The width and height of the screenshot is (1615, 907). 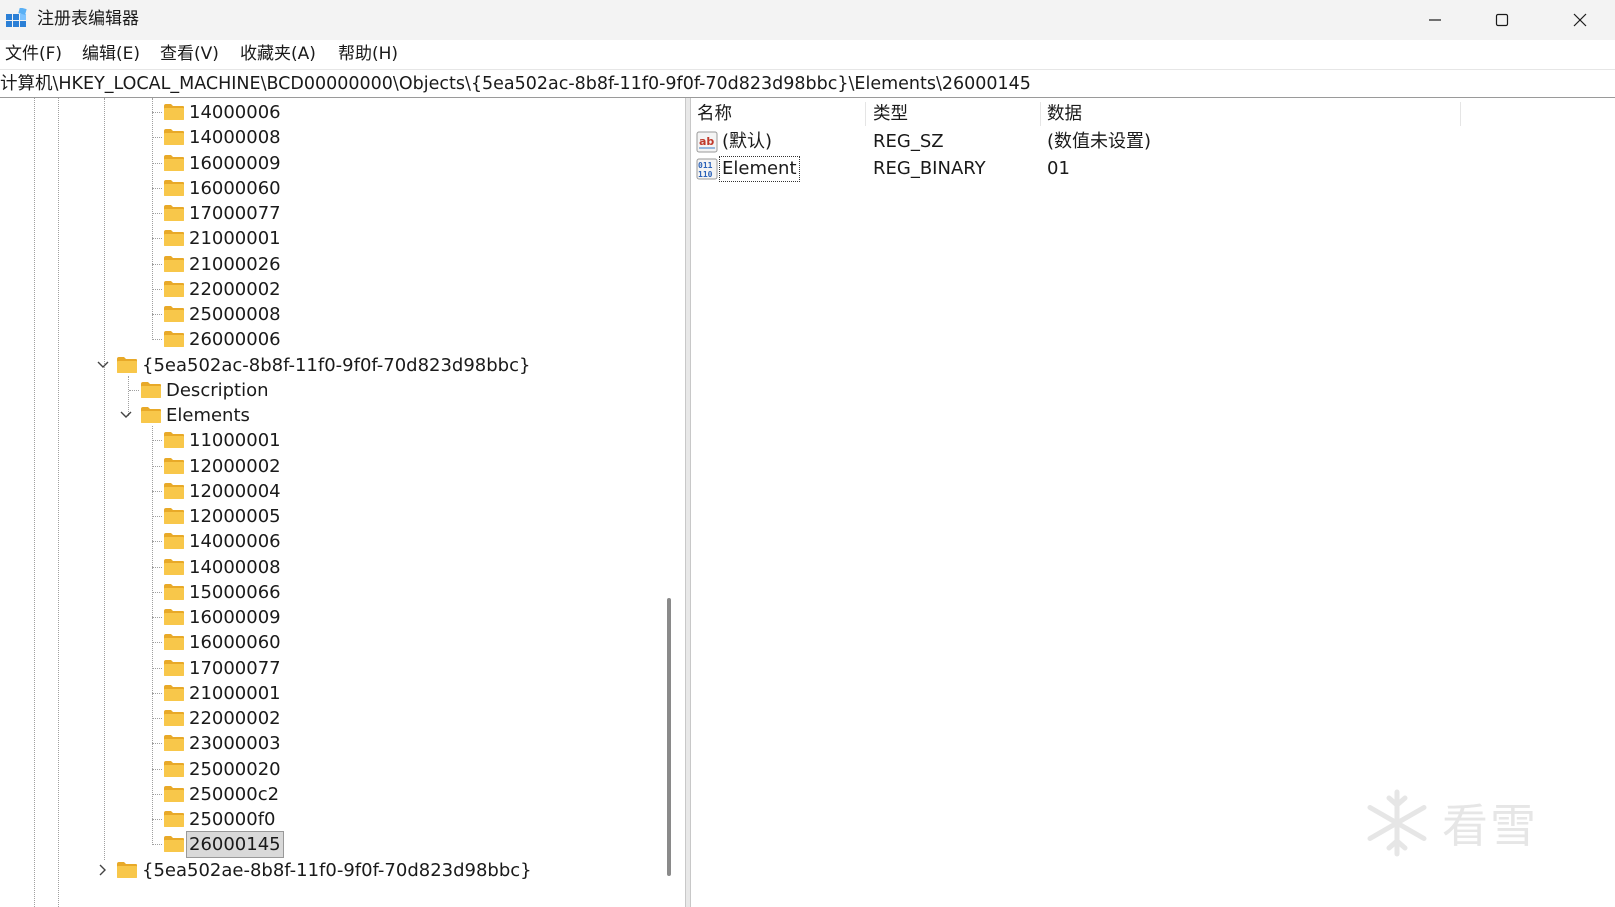 What do you see at coordinates (890, 114) in the screenshot?
I see `column-header-type: 类型` at bounding box center [890, 114].